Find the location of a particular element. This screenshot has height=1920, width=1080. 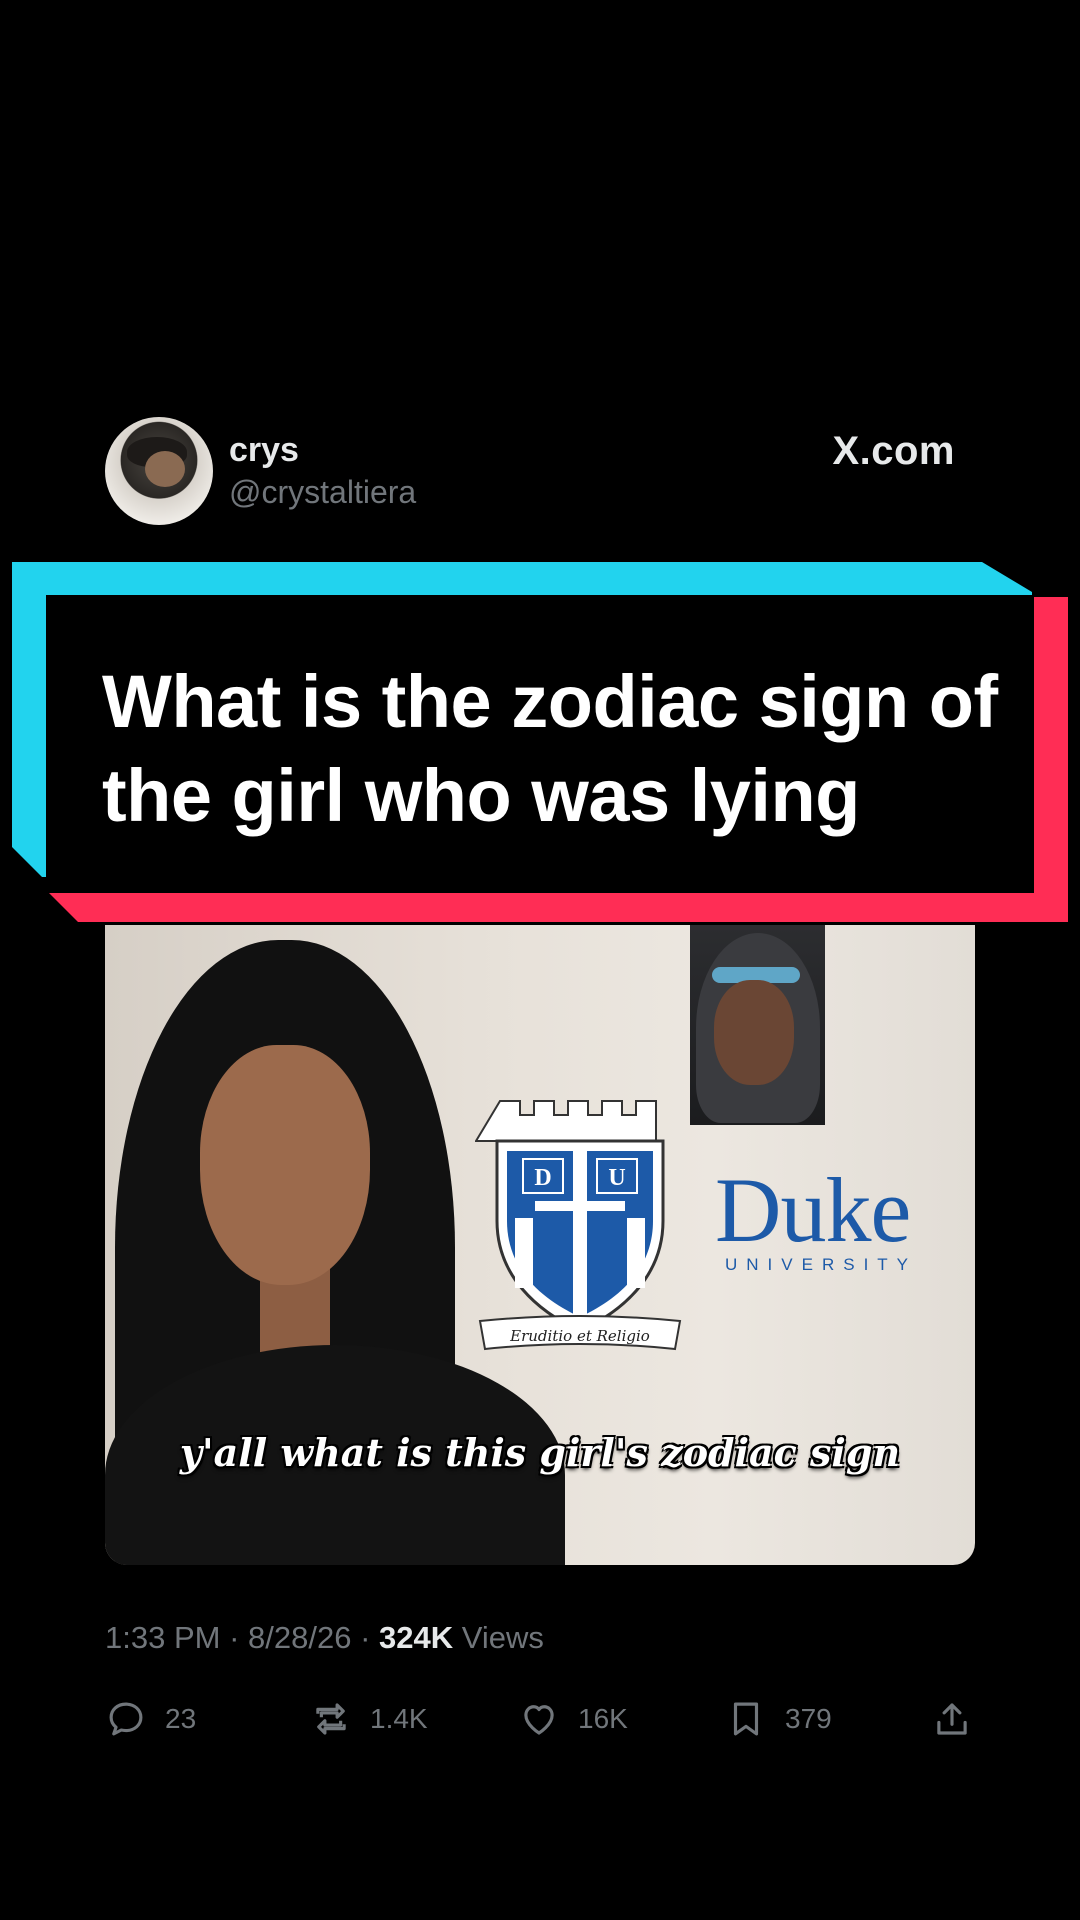

reply-count: 23 is located at coordinates (181, 1718).